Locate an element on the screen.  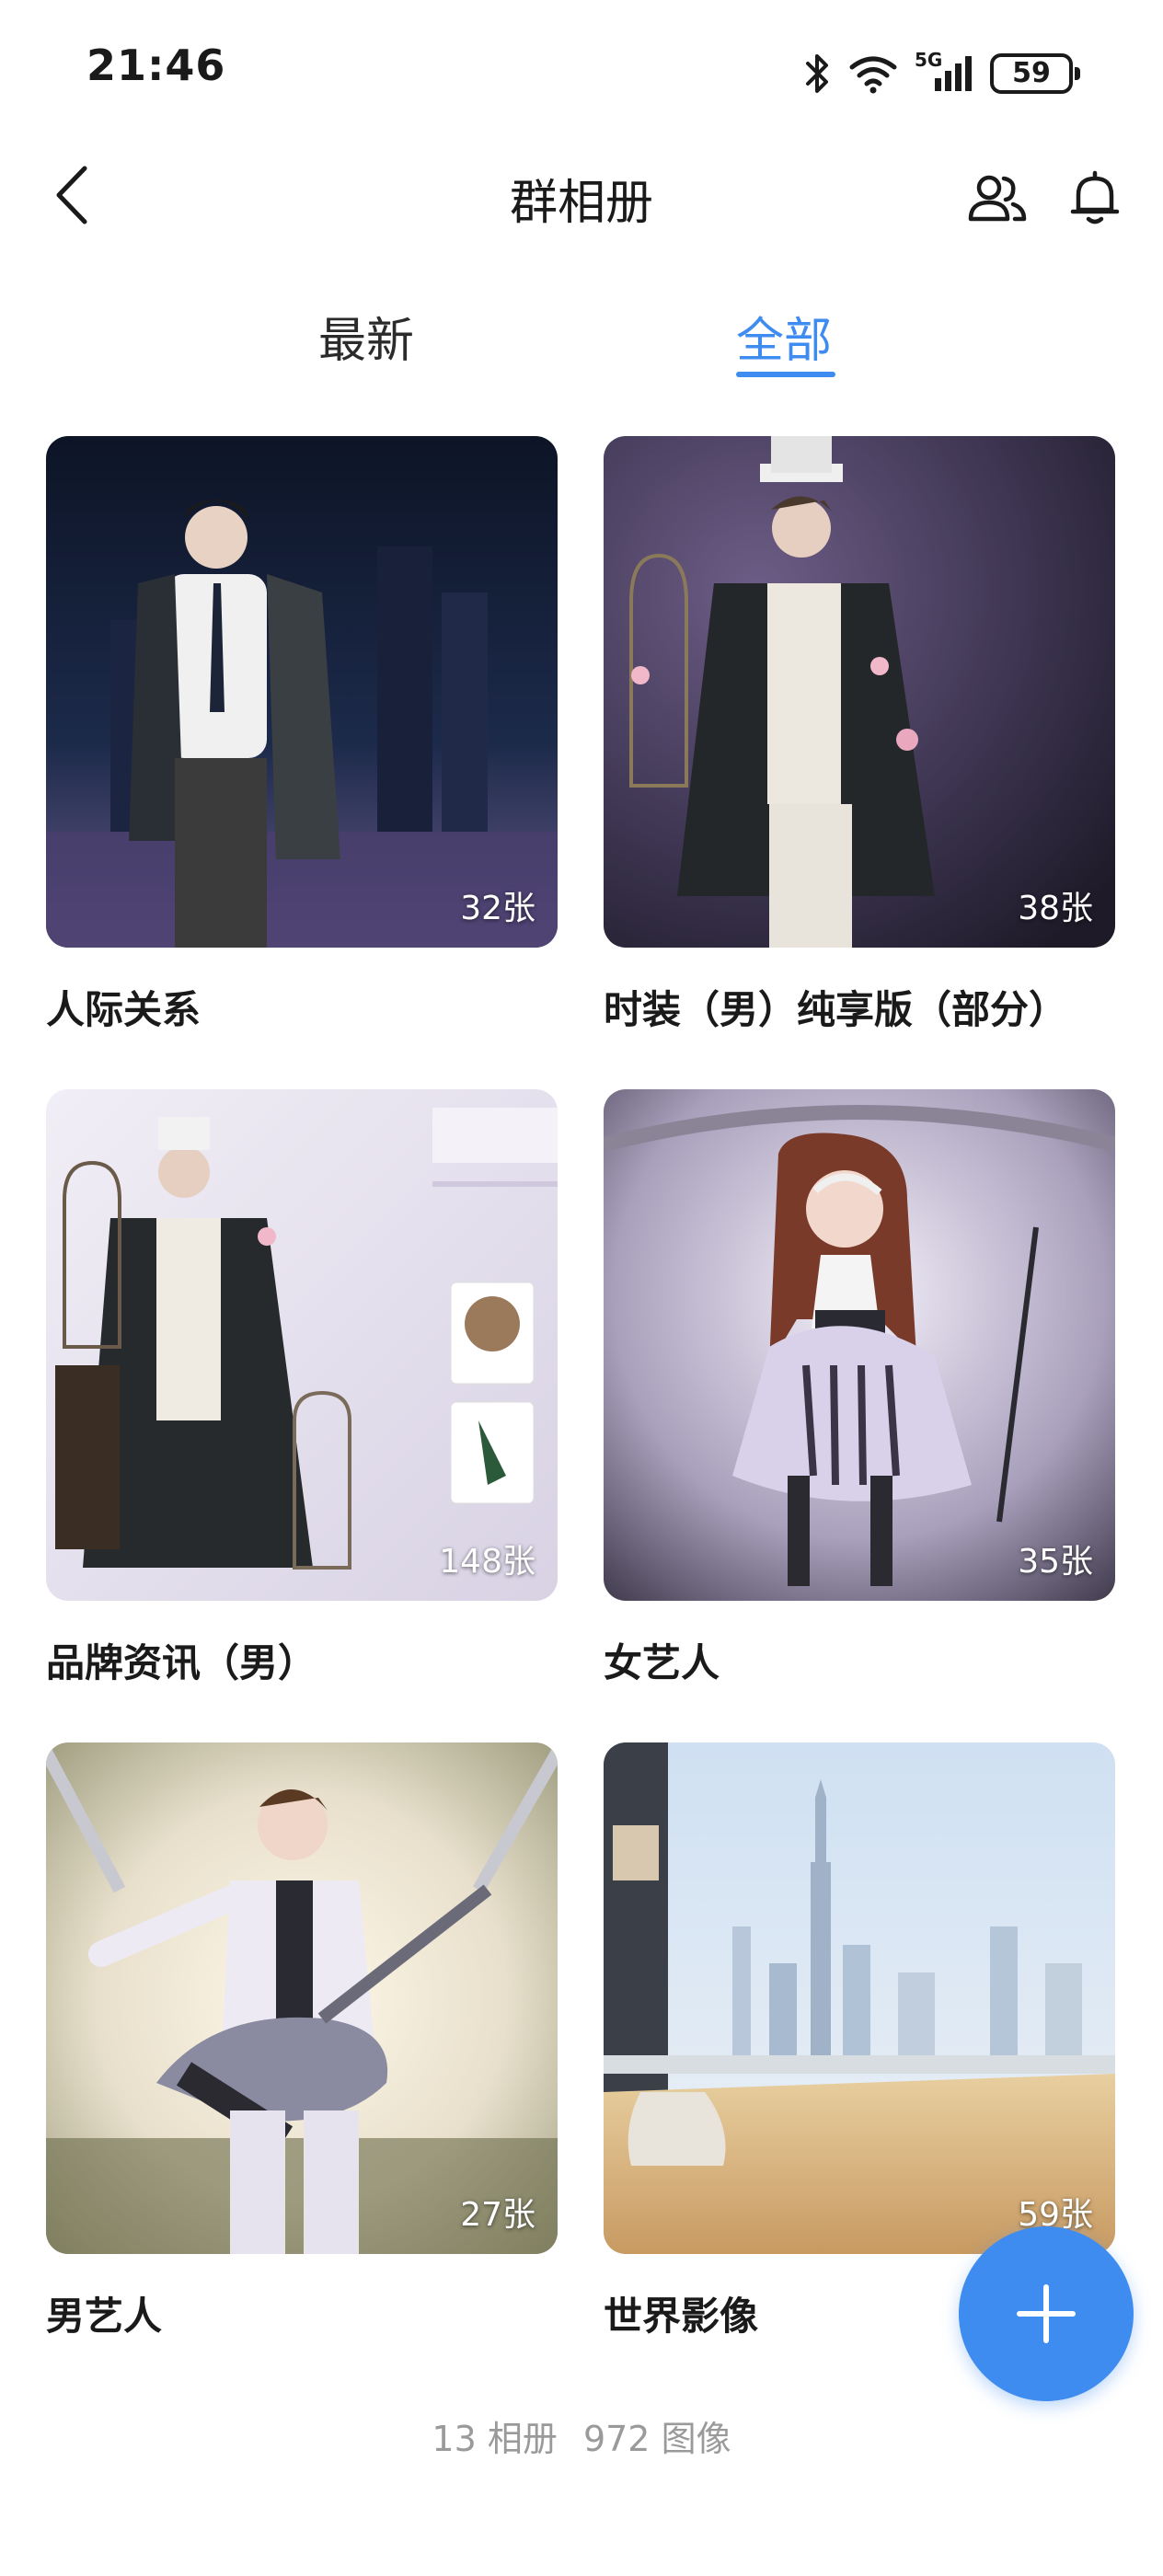
album-title: 人际关系 is located at coordinates (123, 1007).